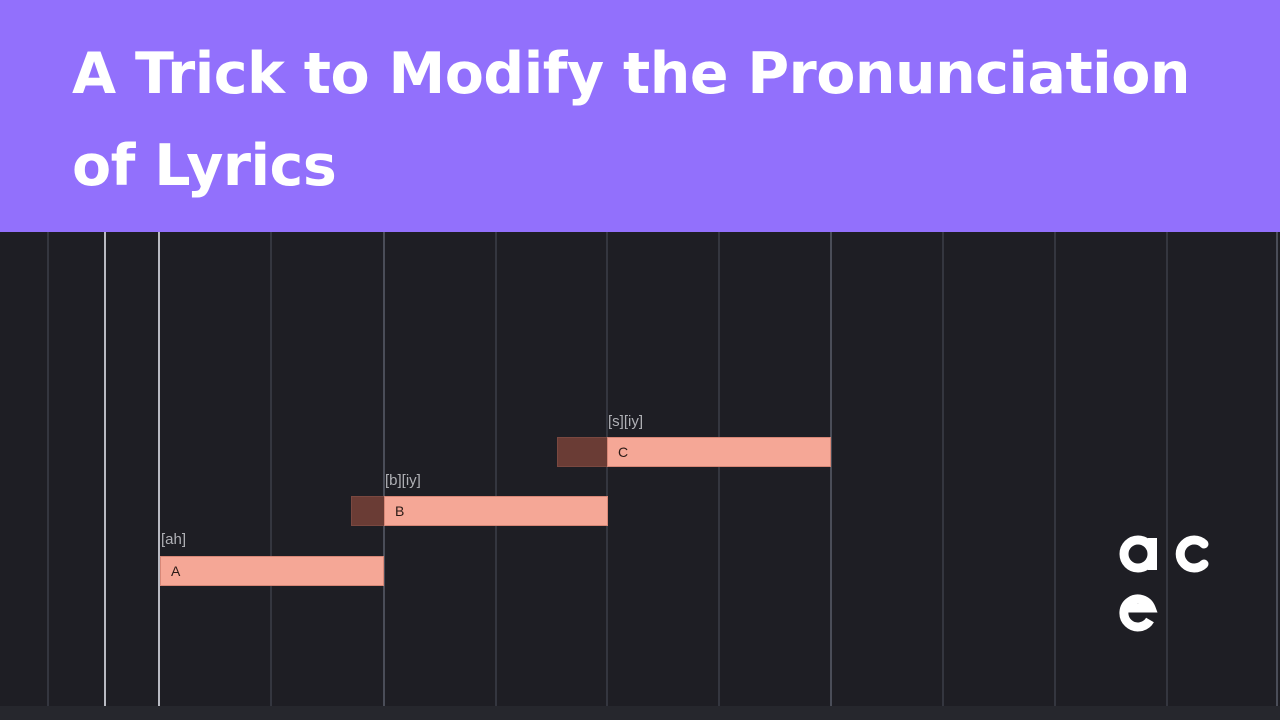  I want to click on ace-logo-icon, so click(1164, 583).